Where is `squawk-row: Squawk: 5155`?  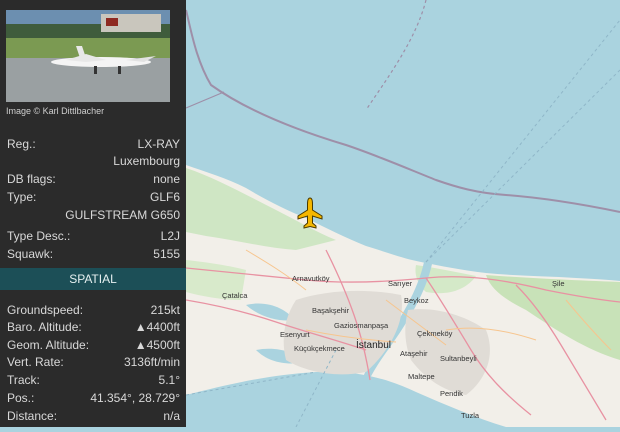
squawk-row: Squawk: 5155 is located at coordinates (93, 254).